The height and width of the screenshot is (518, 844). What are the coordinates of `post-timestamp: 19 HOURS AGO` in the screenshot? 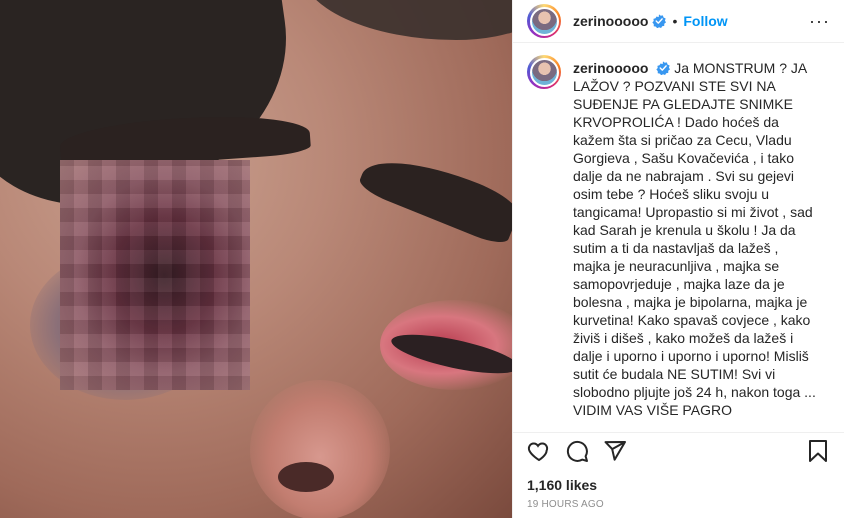 It's located at (678, 508).